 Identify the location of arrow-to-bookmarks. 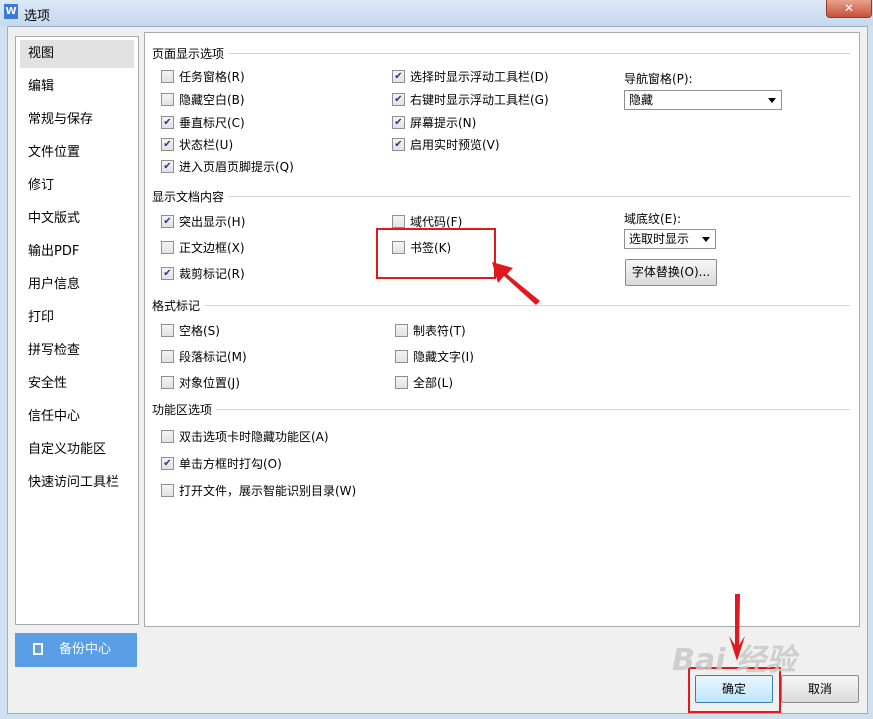
(516, 283).